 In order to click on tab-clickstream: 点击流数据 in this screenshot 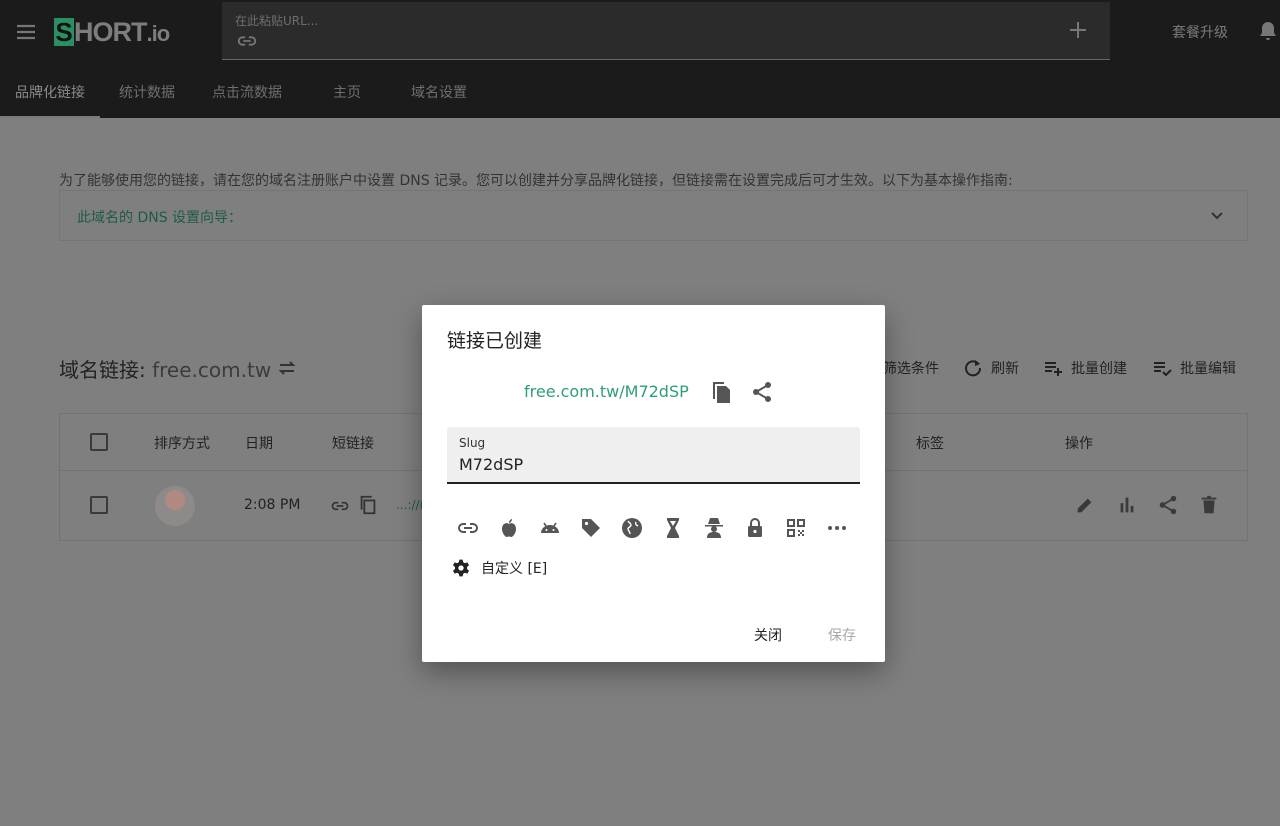, I will do `click(247, 91)`.